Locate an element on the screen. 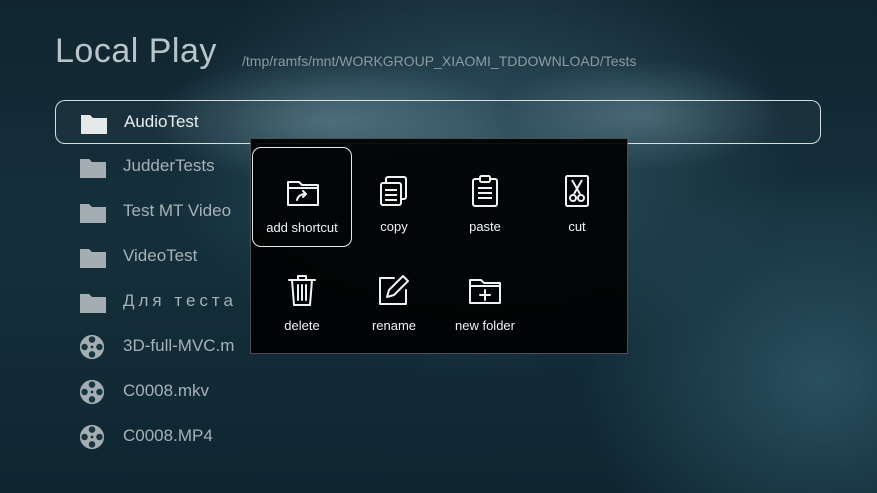 The width and height of the screenshot is (877, 493). delete-button: delete is located at coordinates (302, 296).